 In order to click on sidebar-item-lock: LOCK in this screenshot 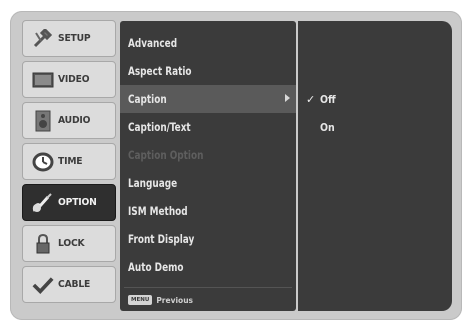, I will do `click(69, 243)`.